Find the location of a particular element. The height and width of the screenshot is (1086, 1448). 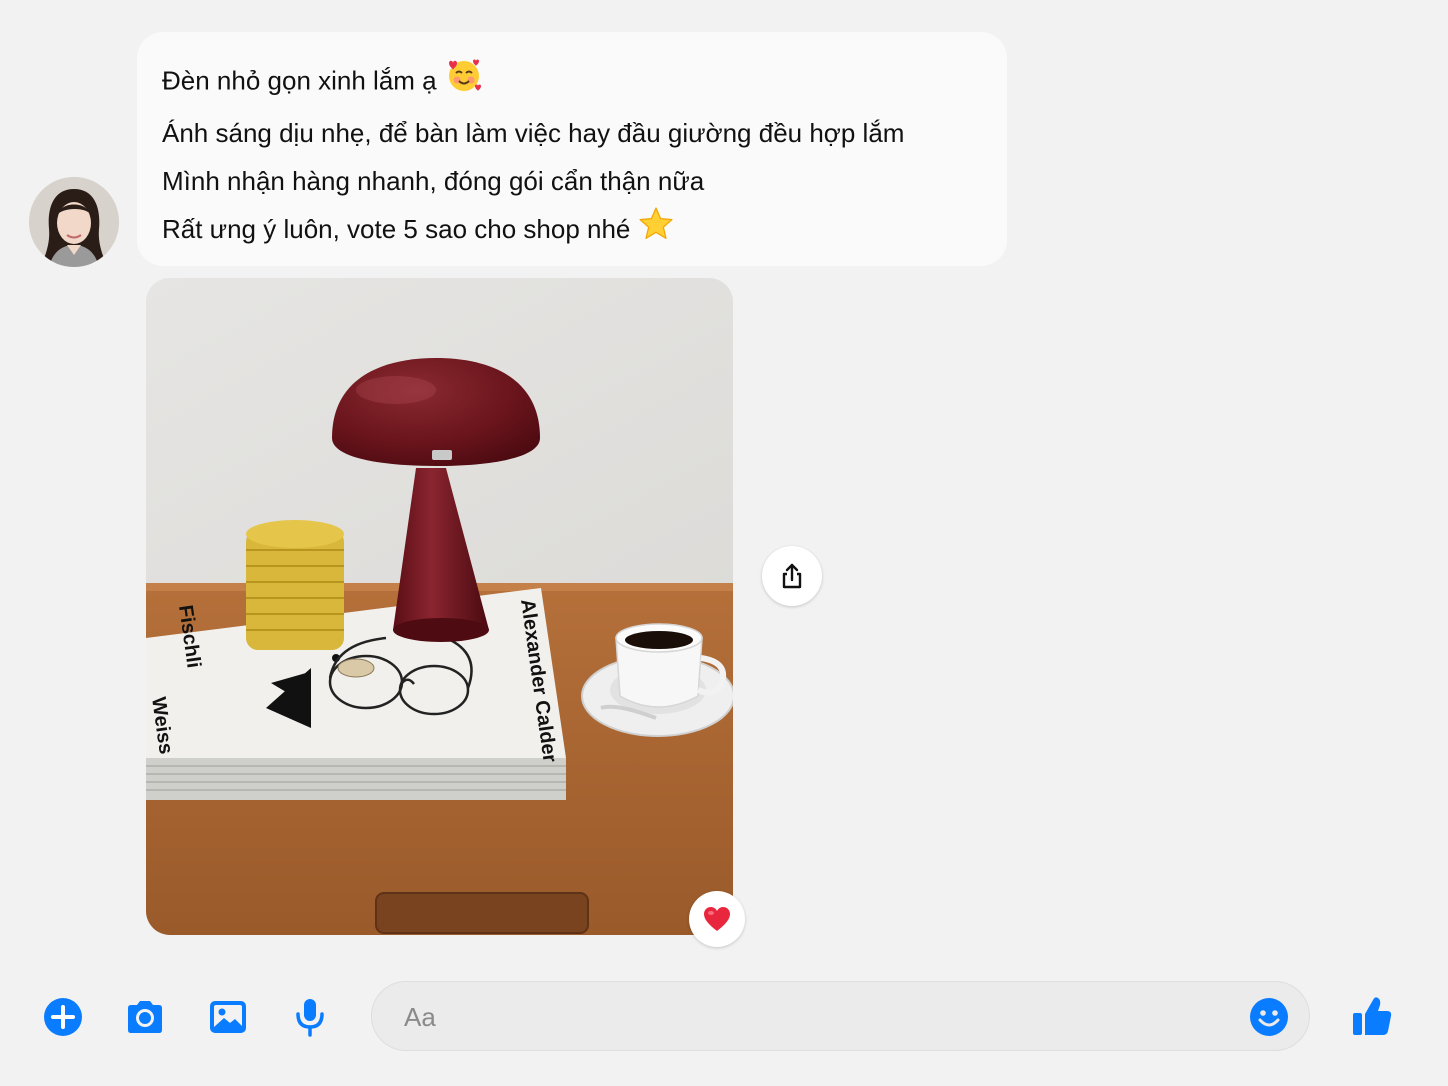

image-icon is located at coordinates (228, 1017).